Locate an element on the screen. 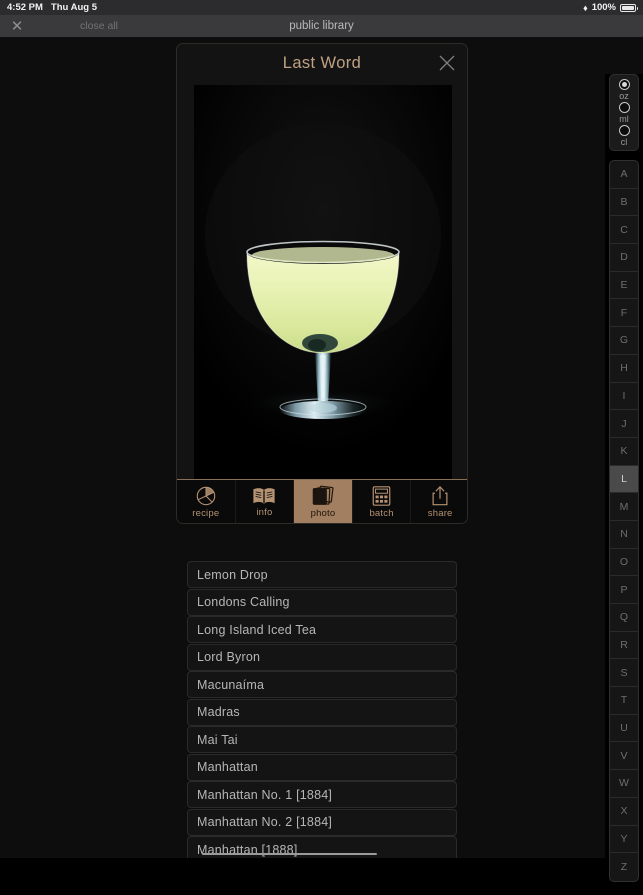  status-bar-left: 4:52 PM Thu Aug 5 is located at coordinates (52, 7).